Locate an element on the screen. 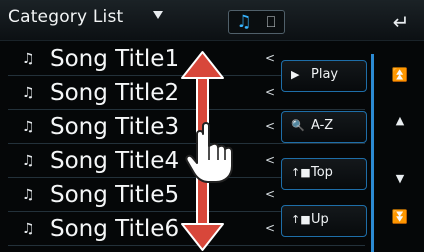 The width and height of the screenshot is (424, 252). top-folder-icon: ↑■ is located at coordinates (301, 172).